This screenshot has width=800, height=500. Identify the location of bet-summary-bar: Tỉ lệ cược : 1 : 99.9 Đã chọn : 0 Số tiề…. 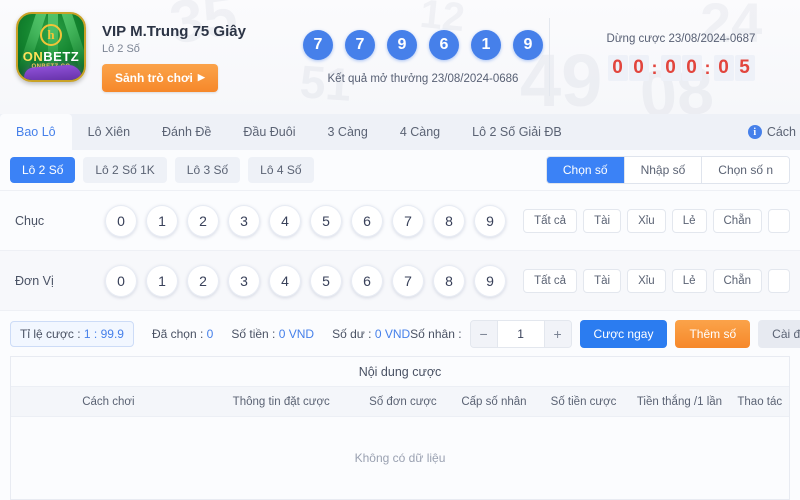
(400, 333).